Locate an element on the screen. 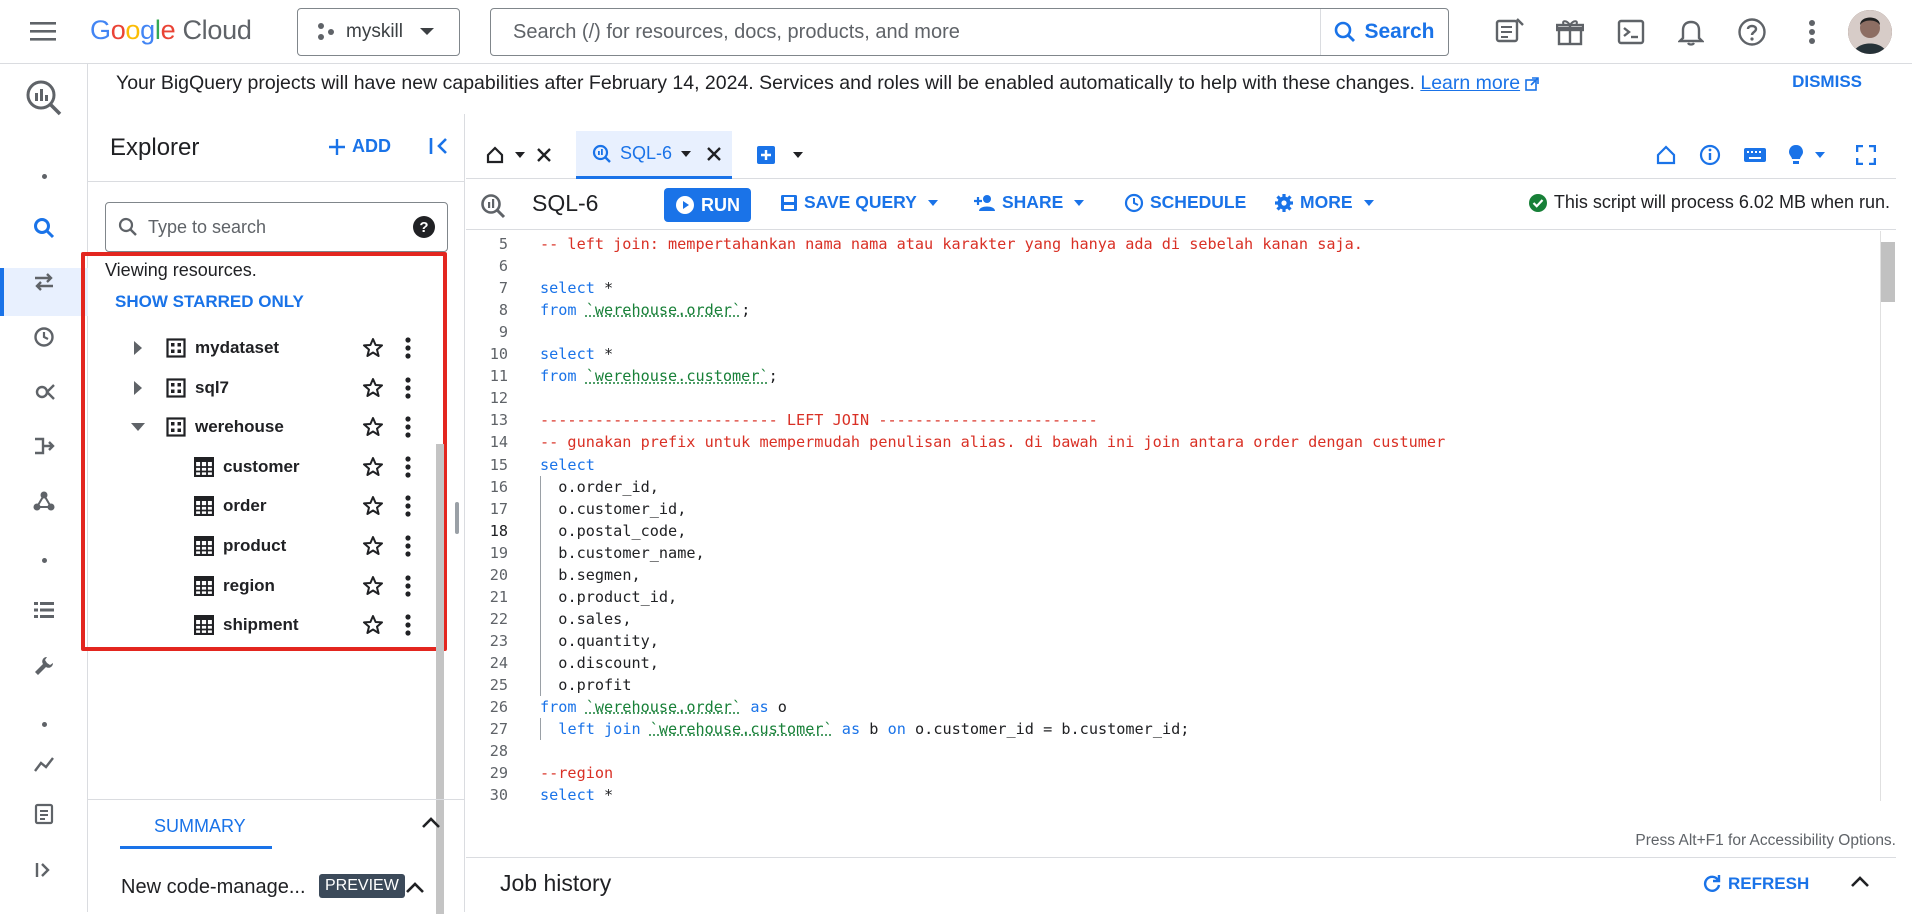 This screenshot has height=914, width=1912. learn-more-link: Learn more is located at coordinates (1470, 83).